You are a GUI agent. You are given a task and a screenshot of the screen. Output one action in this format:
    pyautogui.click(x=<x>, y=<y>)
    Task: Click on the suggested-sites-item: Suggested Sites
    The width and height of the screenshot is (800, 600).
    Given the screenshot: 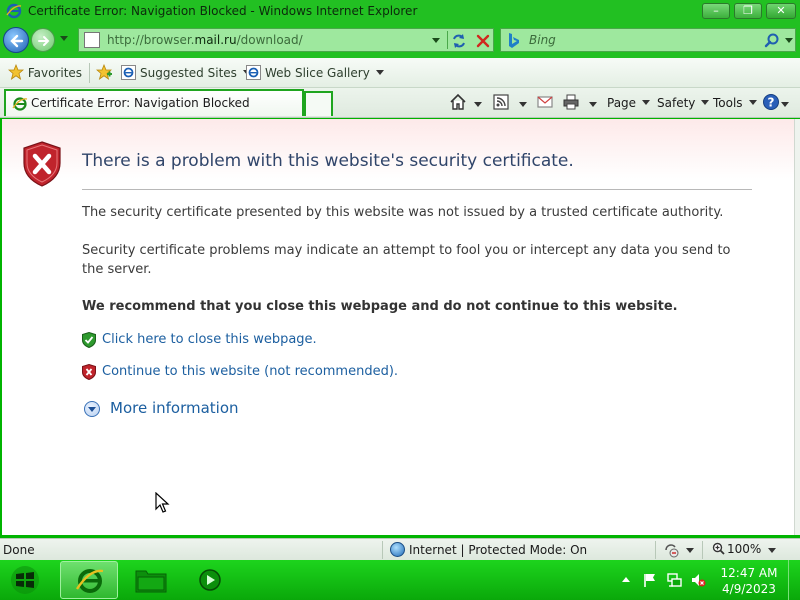 What is the action you would take?
    pyautogui.click(x=186, y=73)
    